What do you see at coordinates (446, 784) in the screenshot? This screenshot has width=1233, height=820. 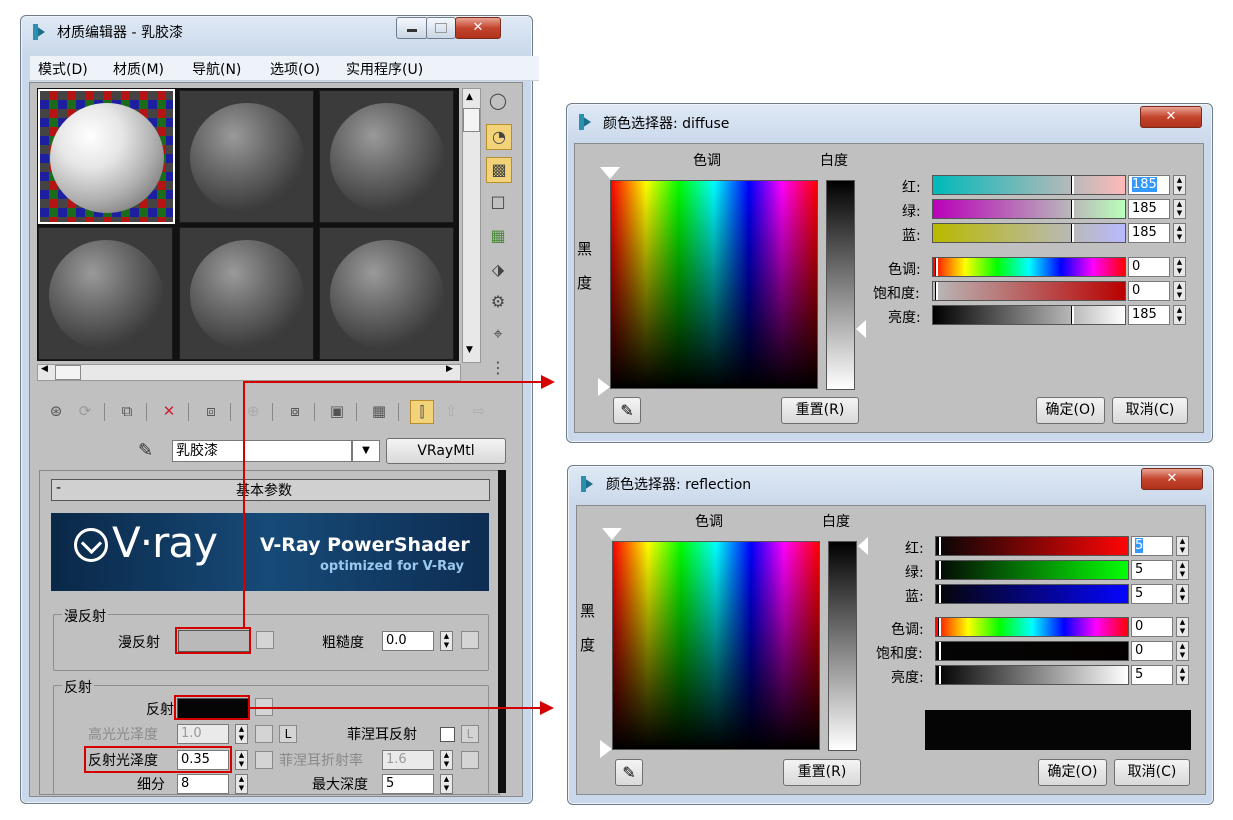 I see `max-depth-spinner: ▲ ▼` at bounding box center [446, 784].